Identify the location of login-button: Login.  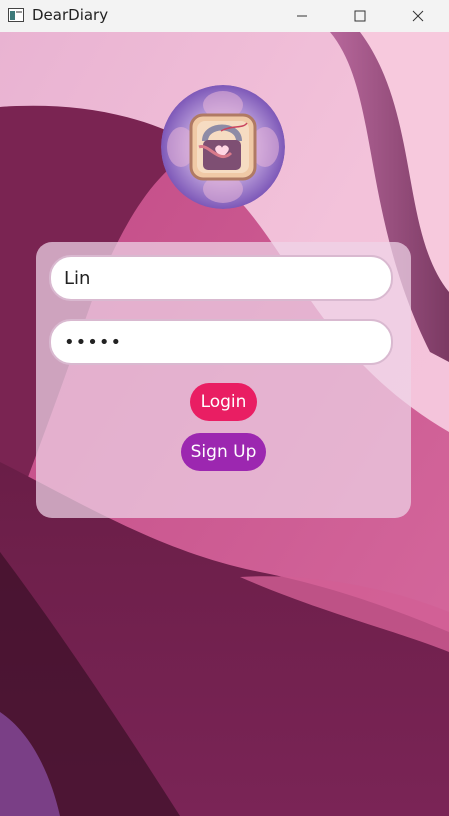
(223, 402).